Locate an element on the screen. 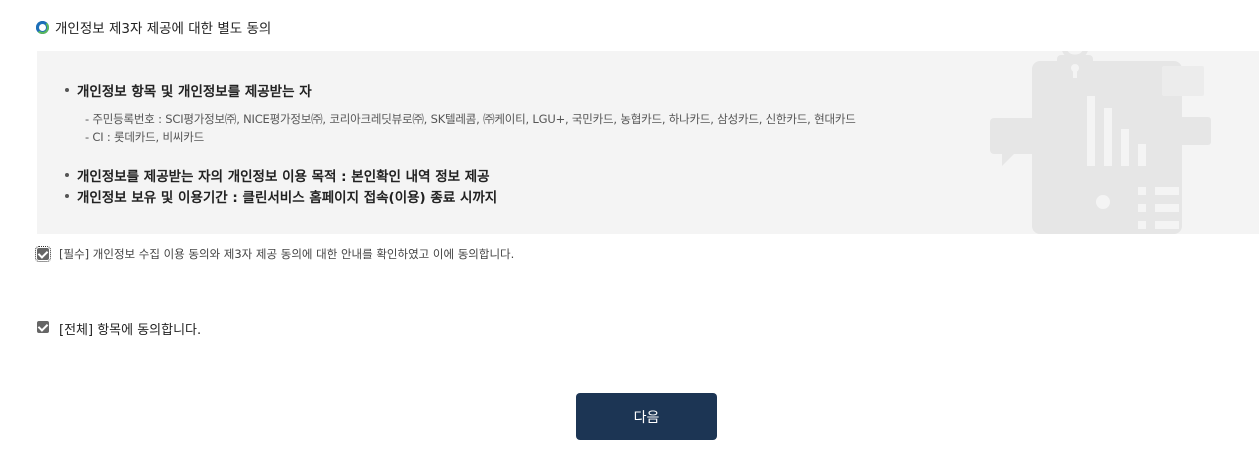 The width and height of the screenshot is (1259, 461). required-consent-checkbox is located at coordinates (43, 254).